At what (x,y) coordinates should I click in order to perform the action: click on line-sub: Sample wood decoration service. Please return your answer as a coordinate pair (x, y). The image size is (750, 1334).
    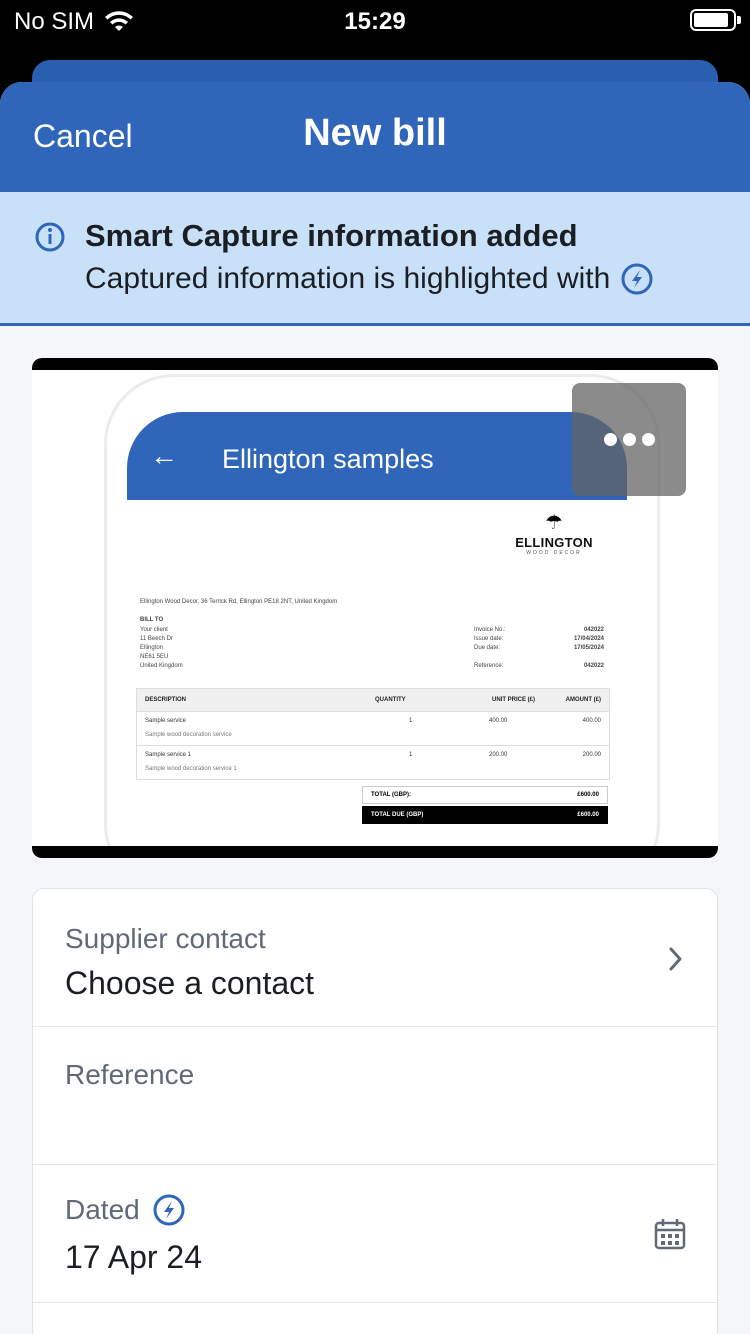
    Looking at the image, I should click on (188, 735).